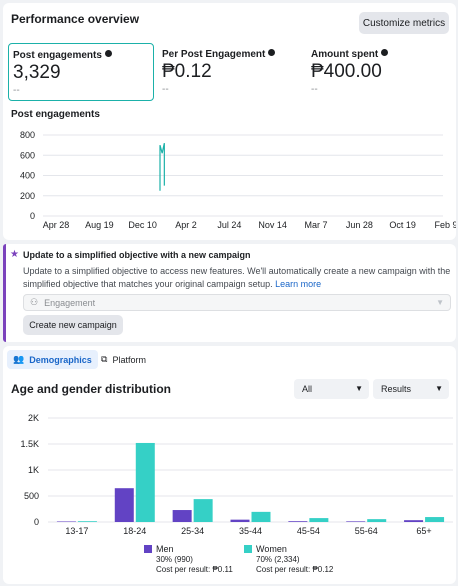 This screenshot has height=586, width=458. Describe the element at coordinates (229, 225) in the screenshot. I see `x-tick-label: Jul 24` at that location.